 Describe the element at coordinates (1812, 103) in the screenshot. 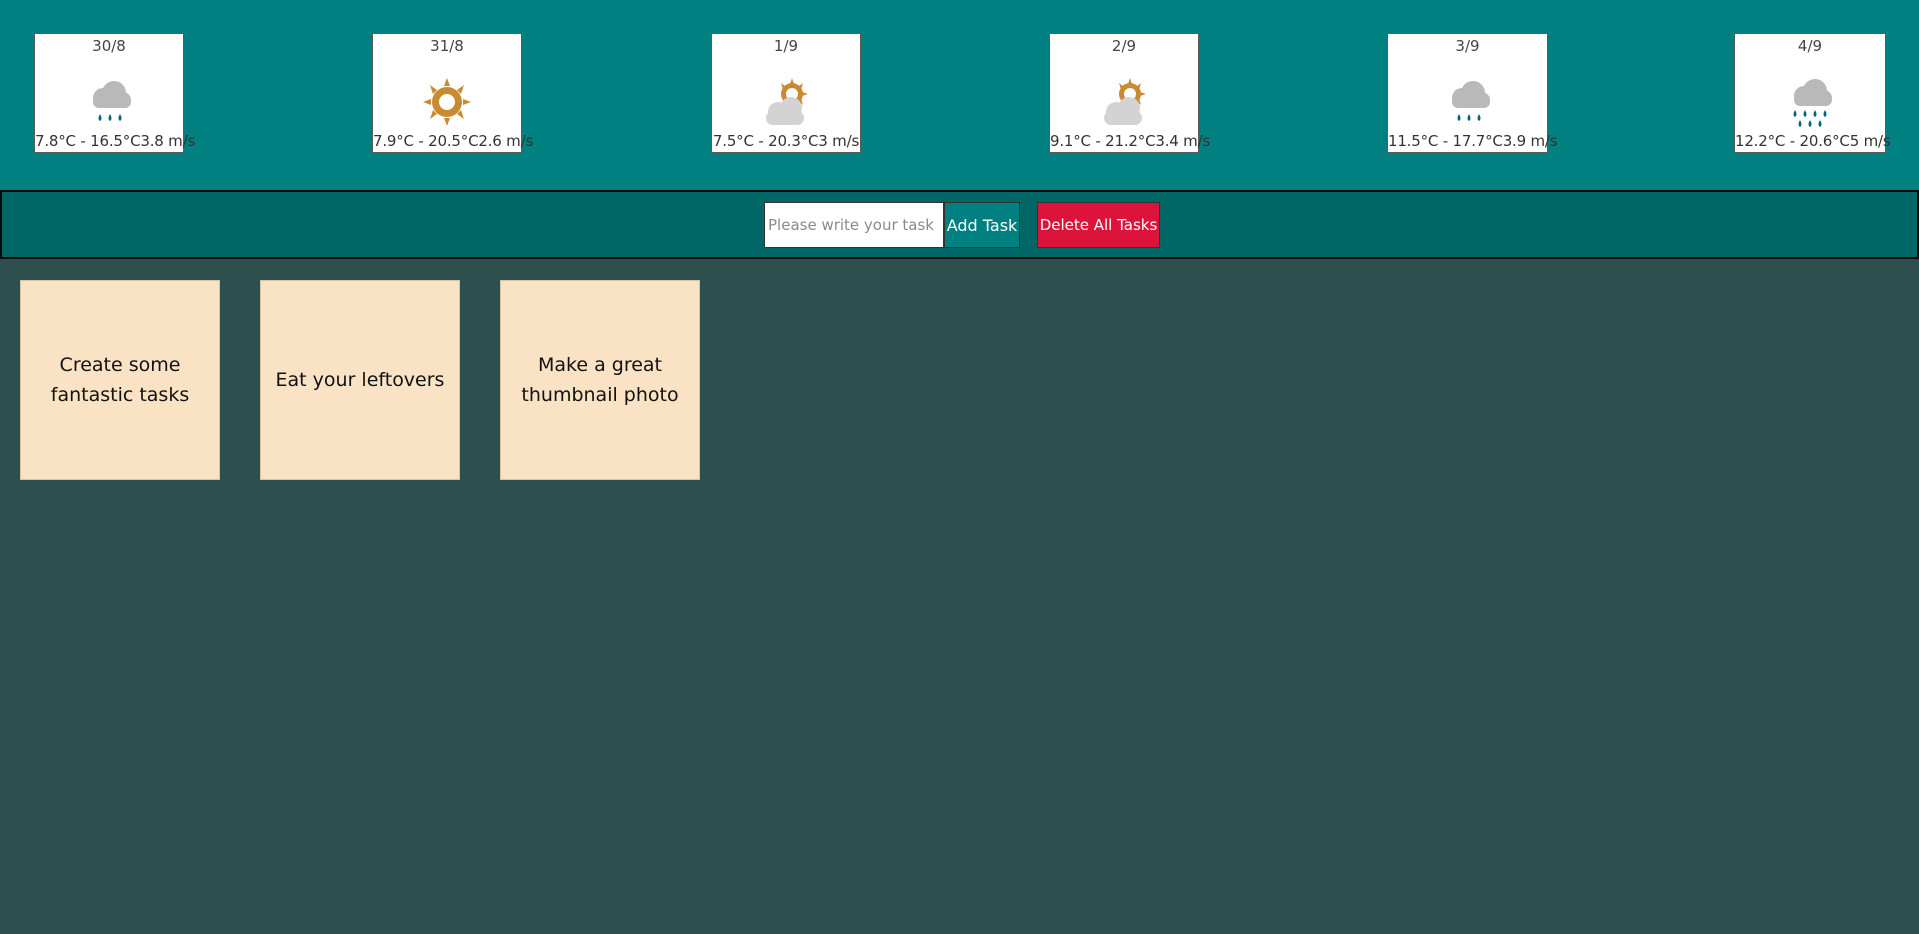

I see `heavy-rain-cloud-icon` at that location.